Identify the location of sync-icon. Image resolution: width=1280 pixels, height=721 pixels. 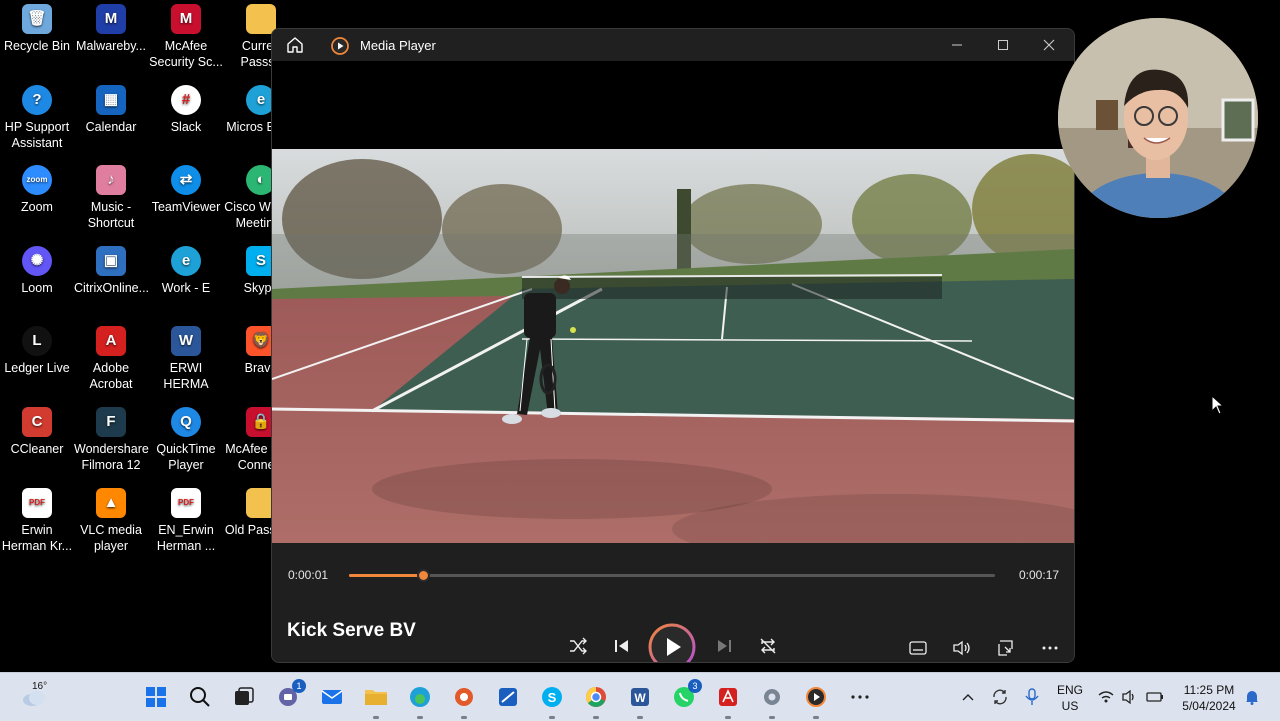
(1000, 697).